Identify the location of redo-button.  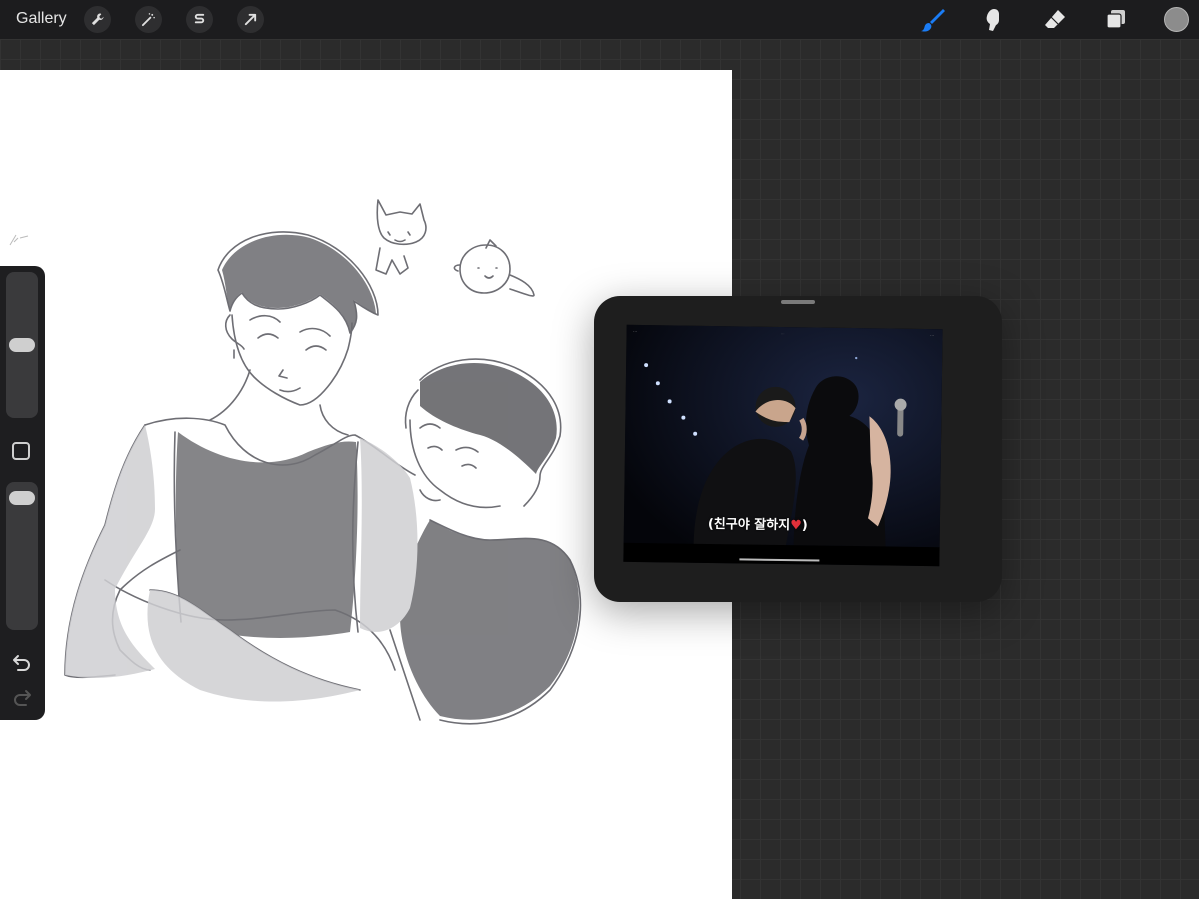
(22, 698).